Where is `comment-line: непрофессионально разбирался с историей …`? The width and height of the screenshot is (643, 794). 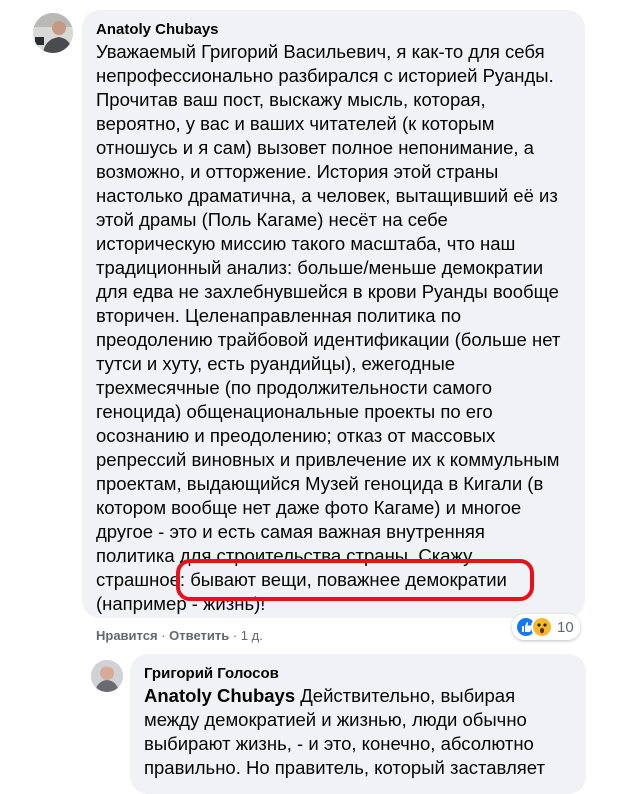
comment-line: непрофессионально разбирался с историей … is located at coordinates (325, 75).